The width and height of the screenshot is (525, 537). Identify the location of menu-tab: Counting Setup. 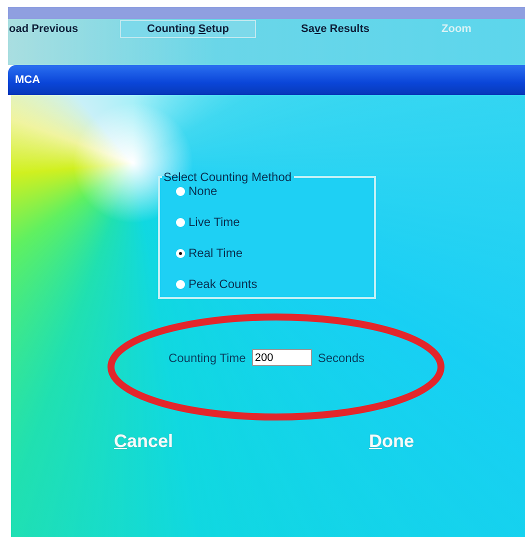
(188, 29).